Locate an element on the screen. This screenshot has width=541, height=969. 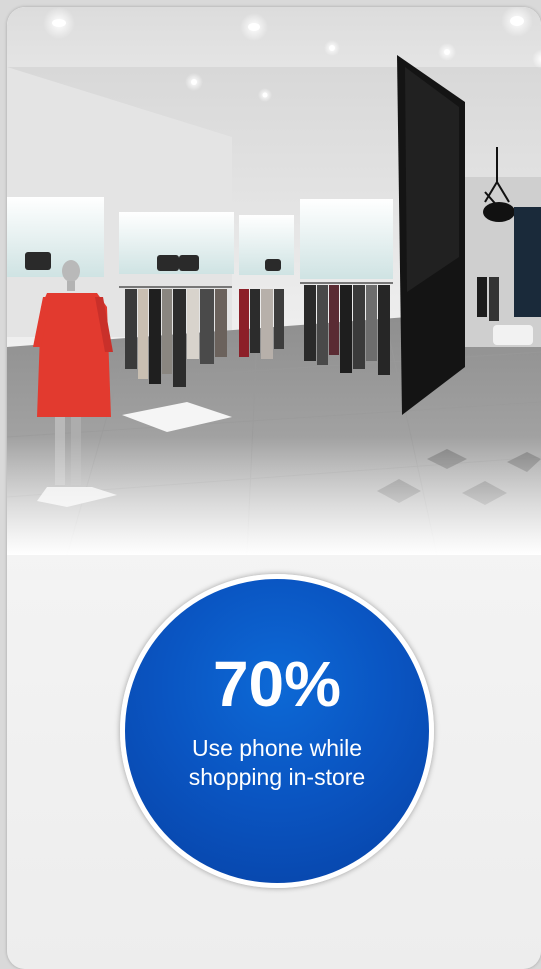
stat-percentage: 70% is located at coordinates (277, 684).